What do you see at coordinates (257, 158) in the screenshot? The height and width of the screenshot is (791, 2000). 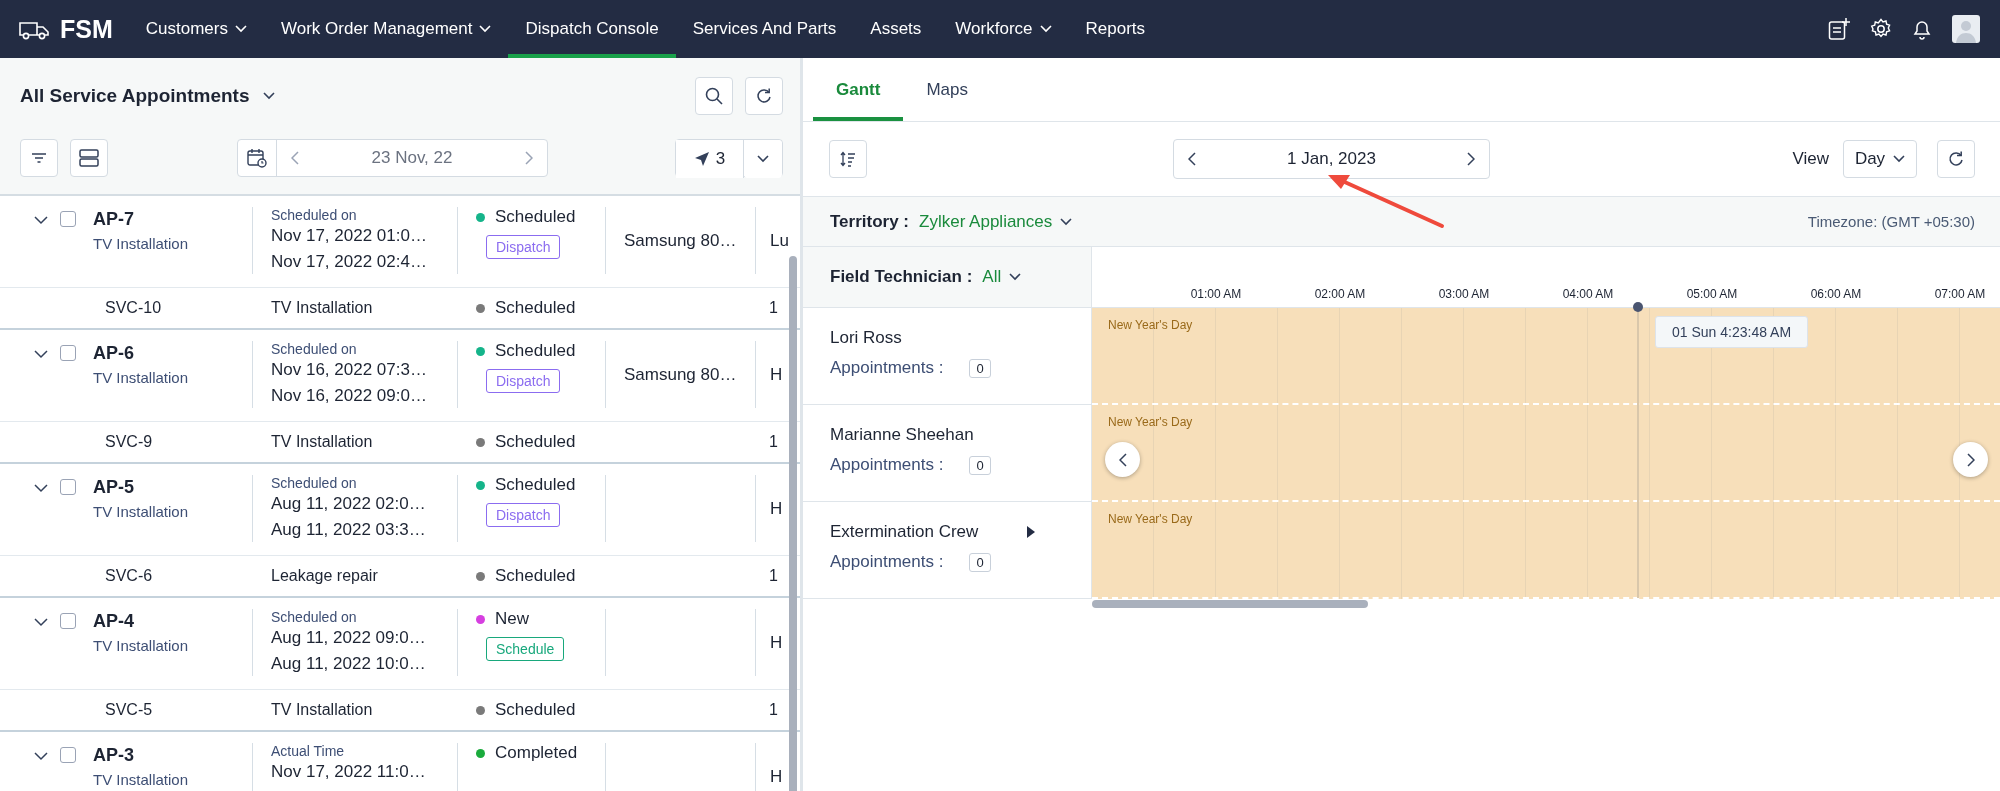 I see `calendar-icon` at bounding box center [257, 158].